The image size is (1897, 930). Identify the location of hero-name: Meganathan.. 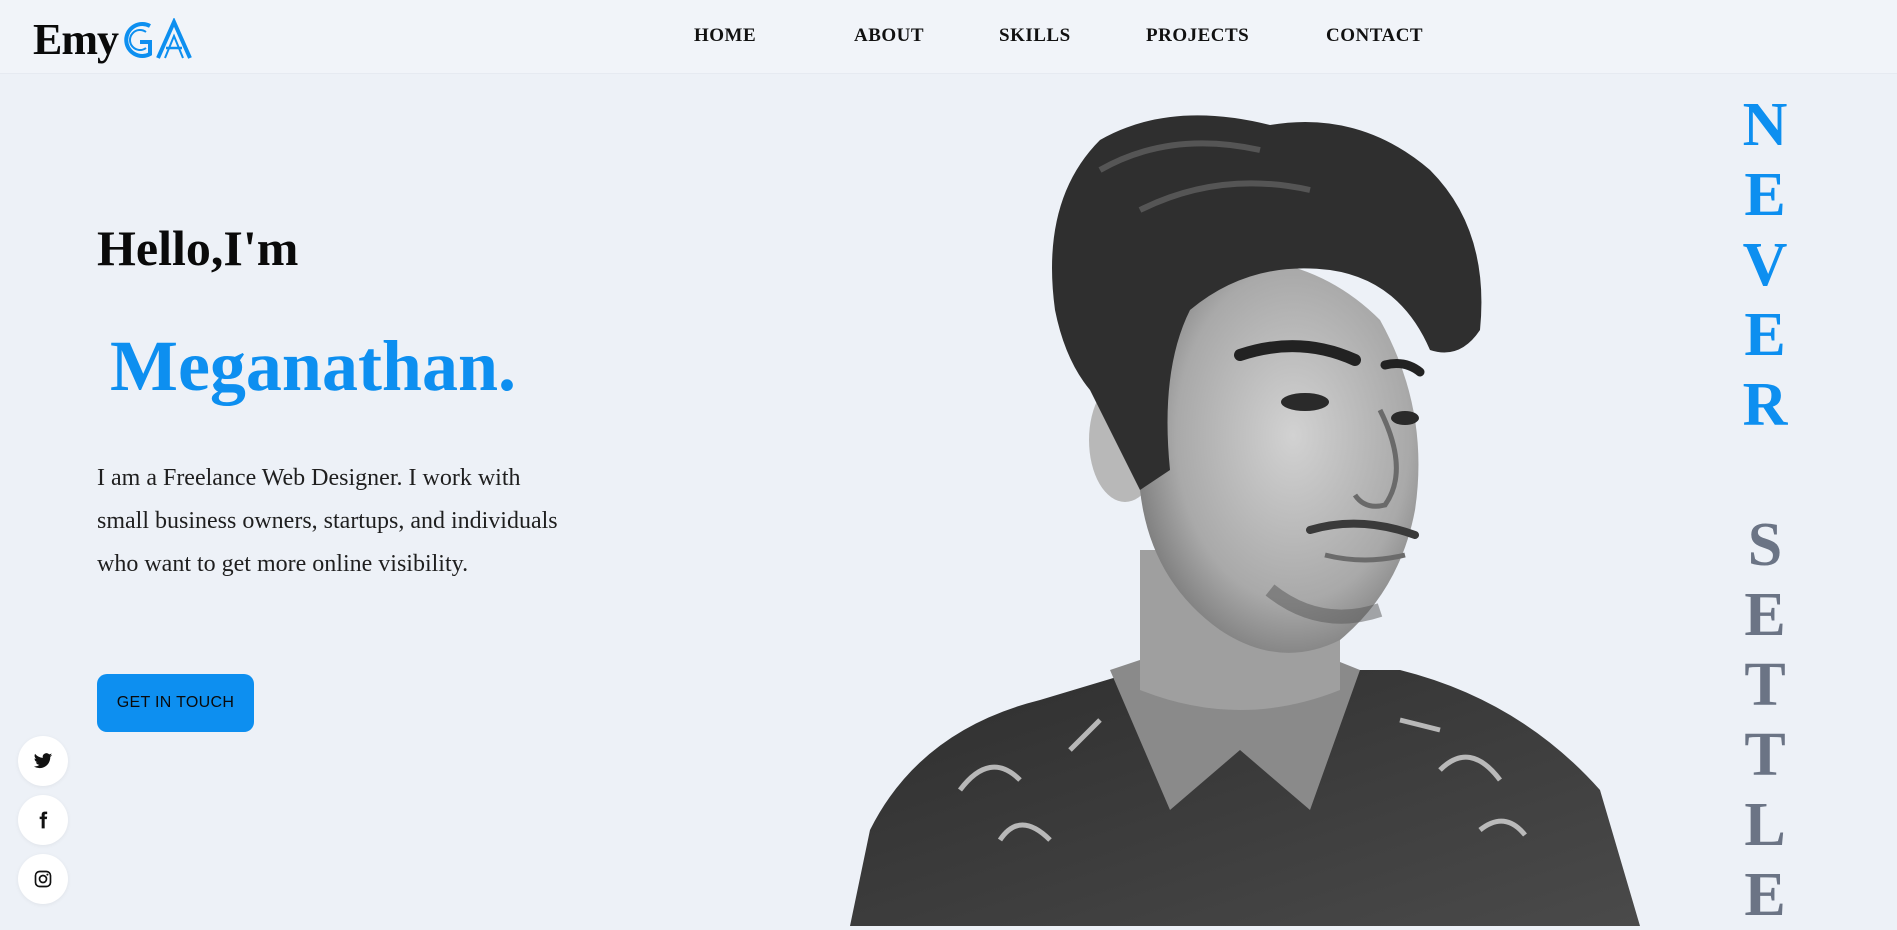
(313, 366).